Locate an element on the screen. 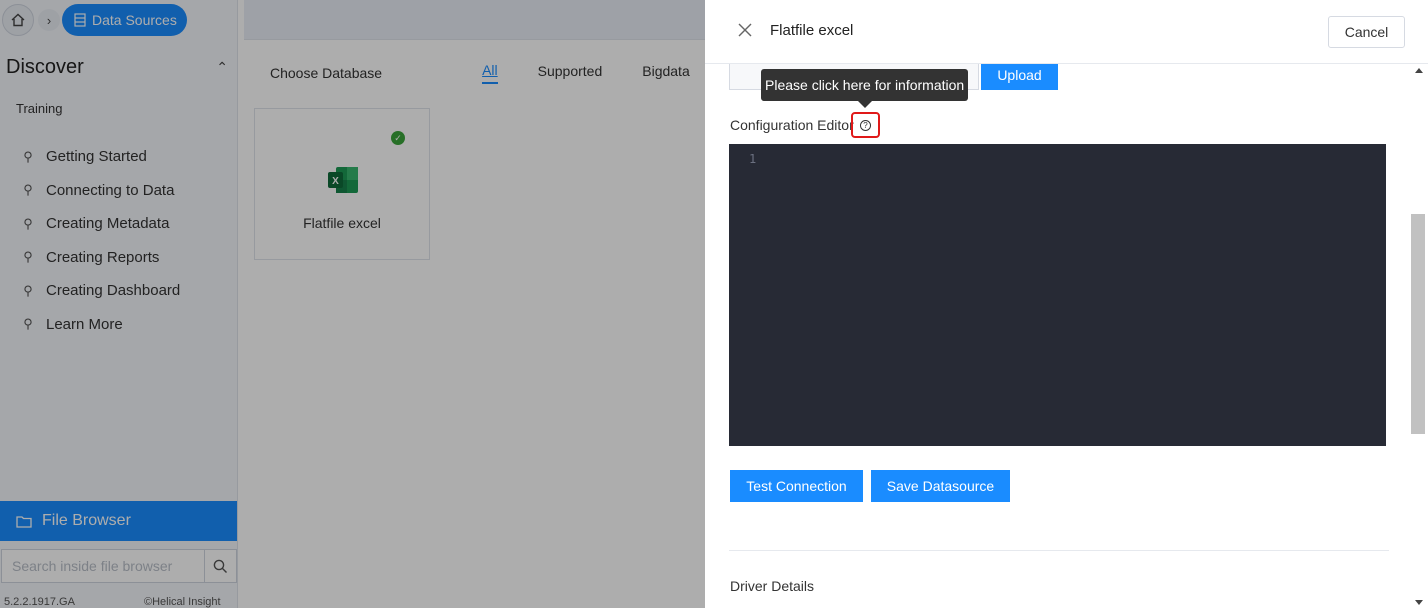 This screenshot has width=1428, height=608. question-circle-icon: ? is located at coordinates (865, 125).